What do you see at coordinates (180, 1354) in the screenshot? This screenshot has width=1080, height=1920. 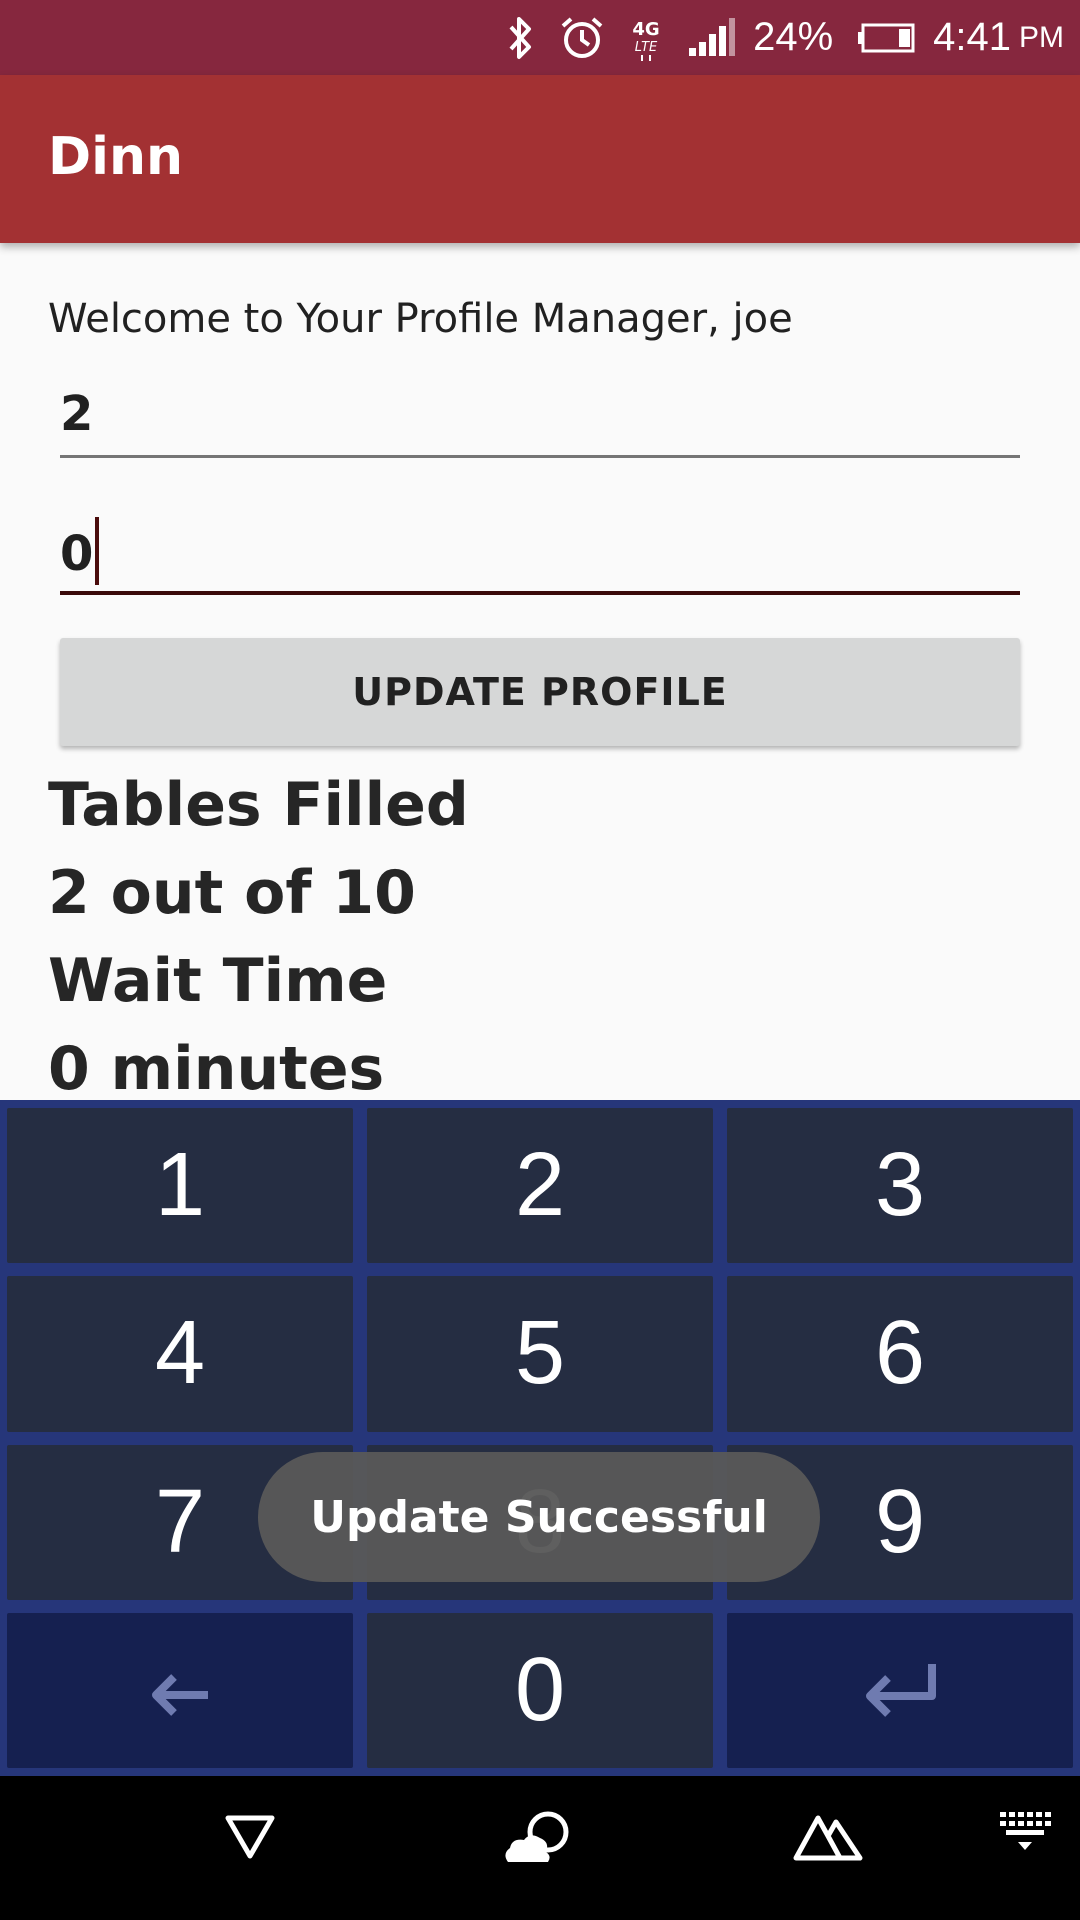 I see `key-4: 4` at bounding box center [180, 1354].